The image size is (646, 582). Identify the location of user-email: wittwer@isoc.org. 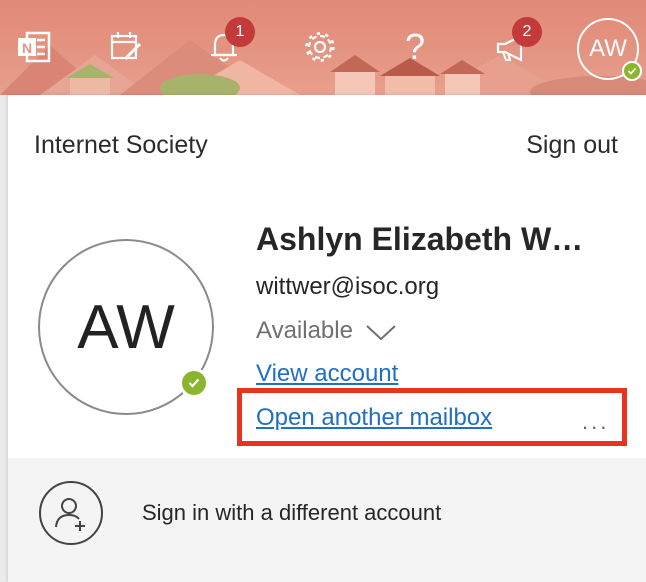
(348, 286).